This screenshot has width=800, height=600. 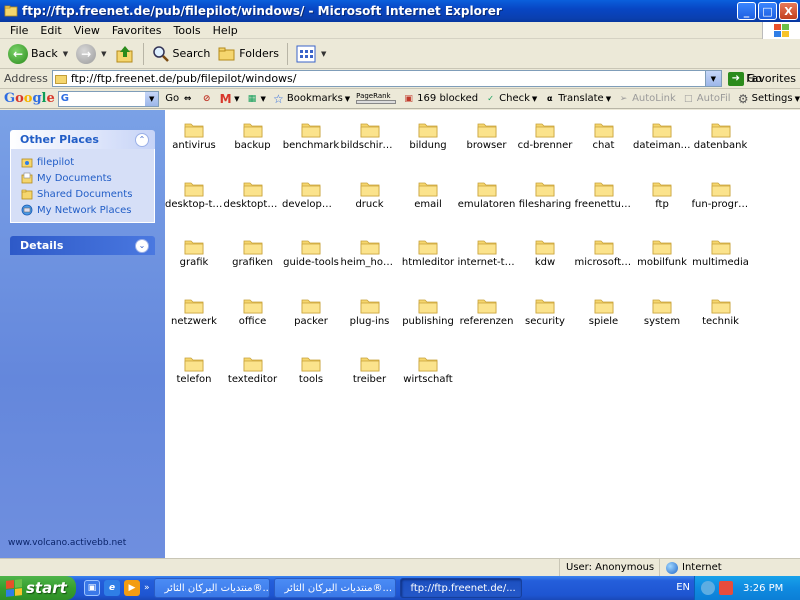 What do you see at coordinates (248, 54) in the screenshot?
I see `folders-button: Folders` at bounding box center [248, 54].